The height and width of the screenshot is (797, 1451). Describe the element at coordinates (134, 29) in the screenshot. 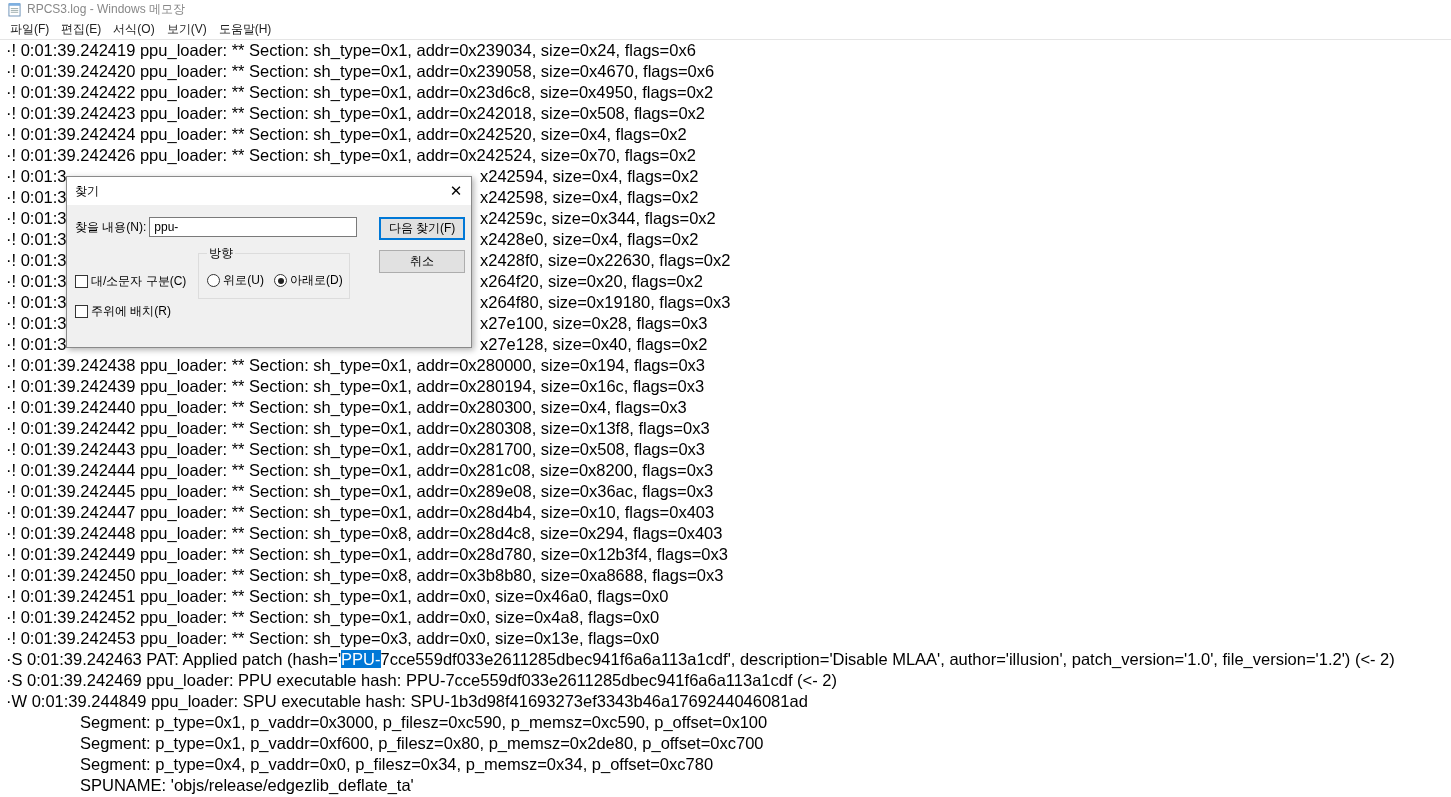

I see `menu-item: 서식(O)` at that location.